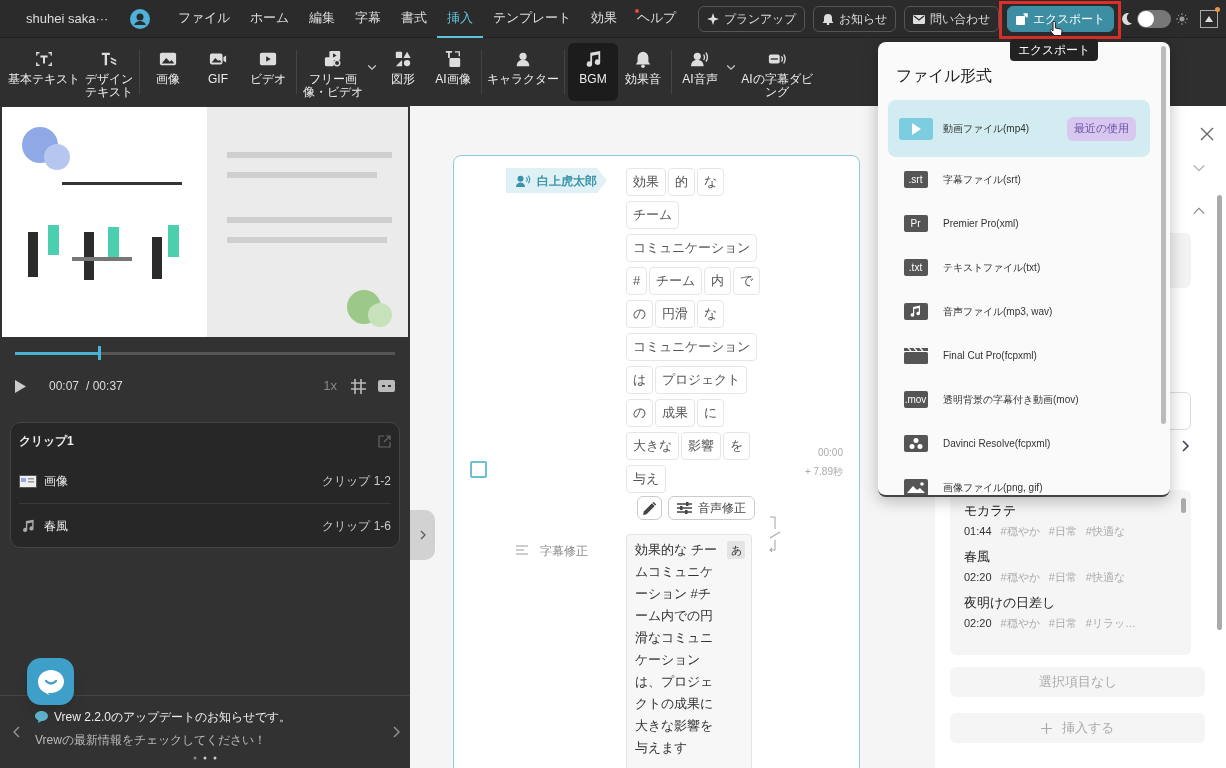  Describe the element at coordinates (205, 481) in the screenshot. I see `clip-row: 画像 クリップ 1-2` at that location.